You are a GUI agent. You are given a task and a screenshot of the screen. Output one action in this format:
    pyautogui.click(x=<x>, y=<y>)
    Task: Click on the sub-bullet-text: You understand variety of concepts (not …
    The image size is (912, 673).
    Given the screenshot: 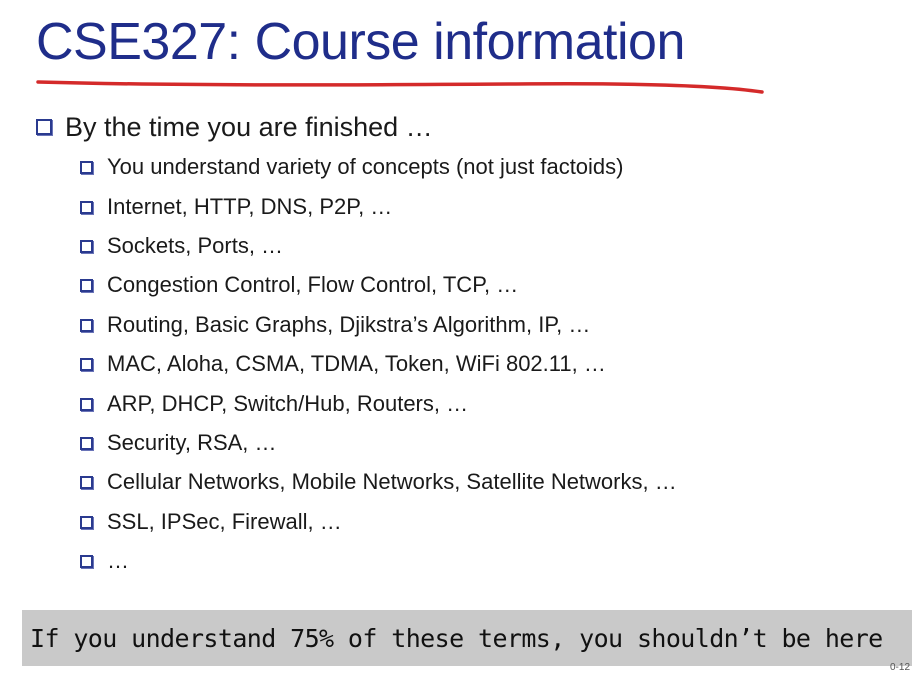 What is the action you would take?
    pyautogui.click(x=365, y=166)
    